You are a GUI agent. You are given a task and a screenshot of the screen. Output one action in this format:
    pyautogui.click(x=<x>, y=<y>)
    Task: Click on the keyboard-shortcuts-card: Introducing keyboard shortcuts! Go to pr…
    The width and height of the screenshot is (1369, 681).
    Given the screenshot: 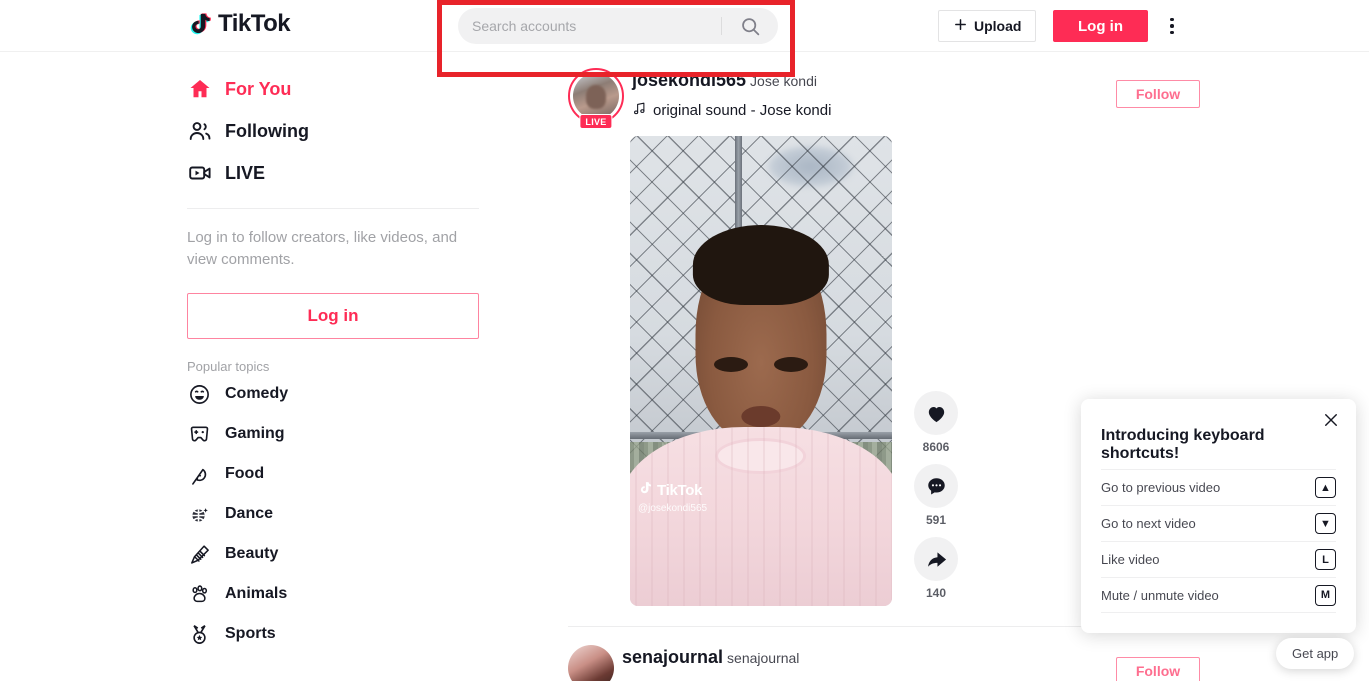 What is the action you would take?
    pyautogui.click(x=1218, y=516)
    